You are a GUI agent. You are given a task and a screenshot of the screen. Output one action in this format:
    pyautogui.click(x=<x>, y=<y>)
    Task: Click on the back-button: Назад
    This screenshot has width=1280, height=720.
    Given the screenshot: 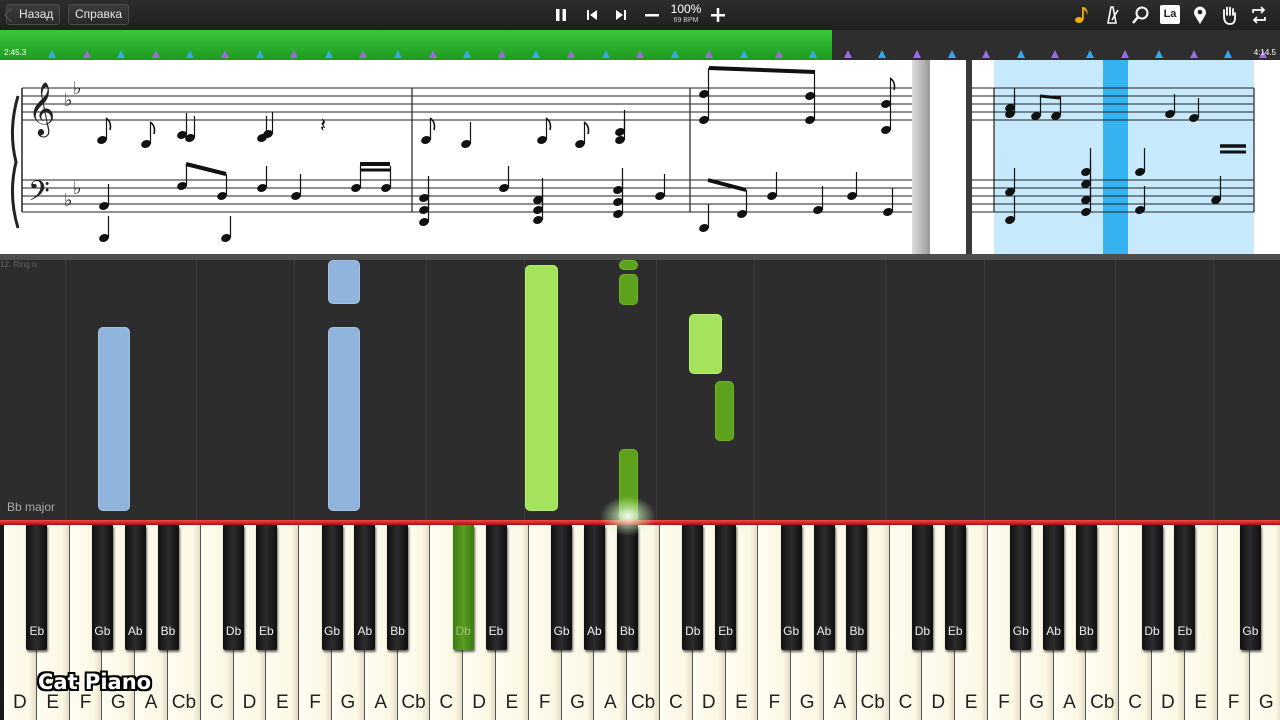 What is the action you would take?
    pyautogui.click(x=33, y=14)
    